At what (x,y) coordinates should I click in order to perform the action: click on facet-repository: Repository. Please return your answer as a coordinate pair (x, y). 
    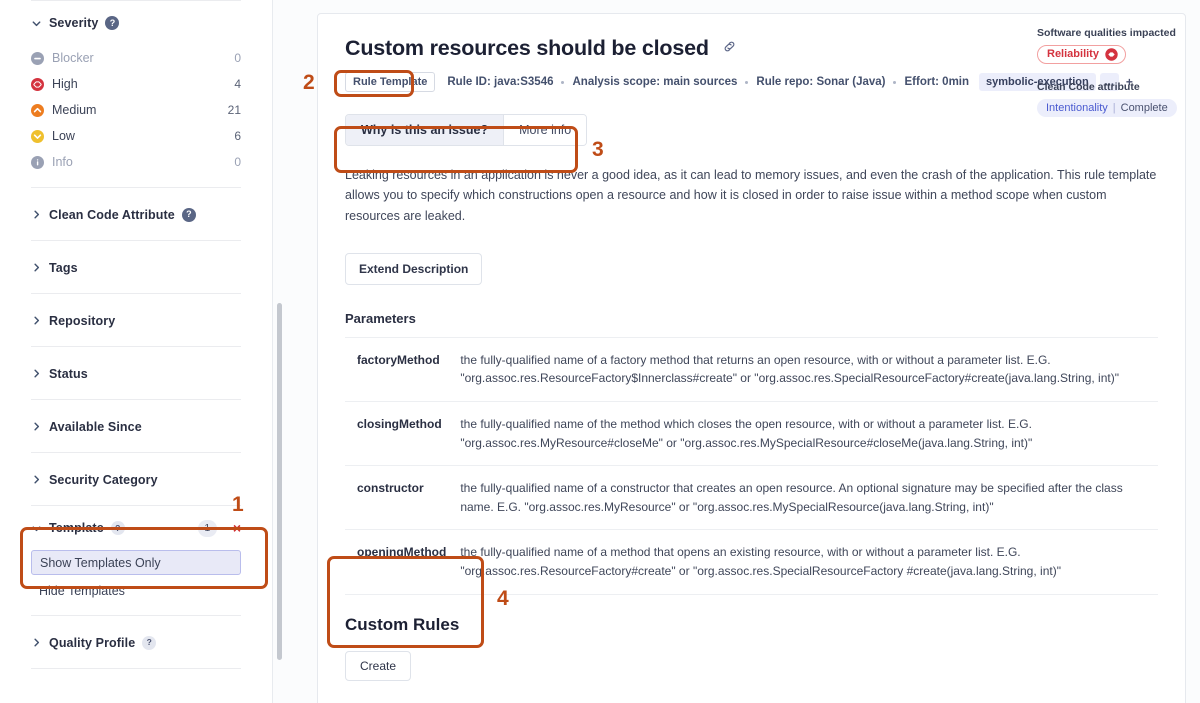
    Looking at the image, I should click on (136, 319).